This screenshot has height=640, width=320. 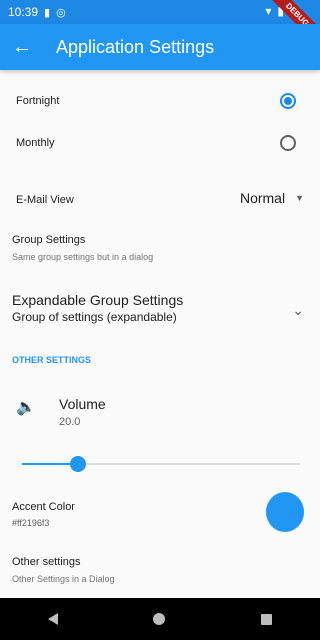 What do you see at coordinates (52, 360) in the screenshot?
I see `section-header-other-settings: OTHER SETTINGS` at bounding box center [52, 360].